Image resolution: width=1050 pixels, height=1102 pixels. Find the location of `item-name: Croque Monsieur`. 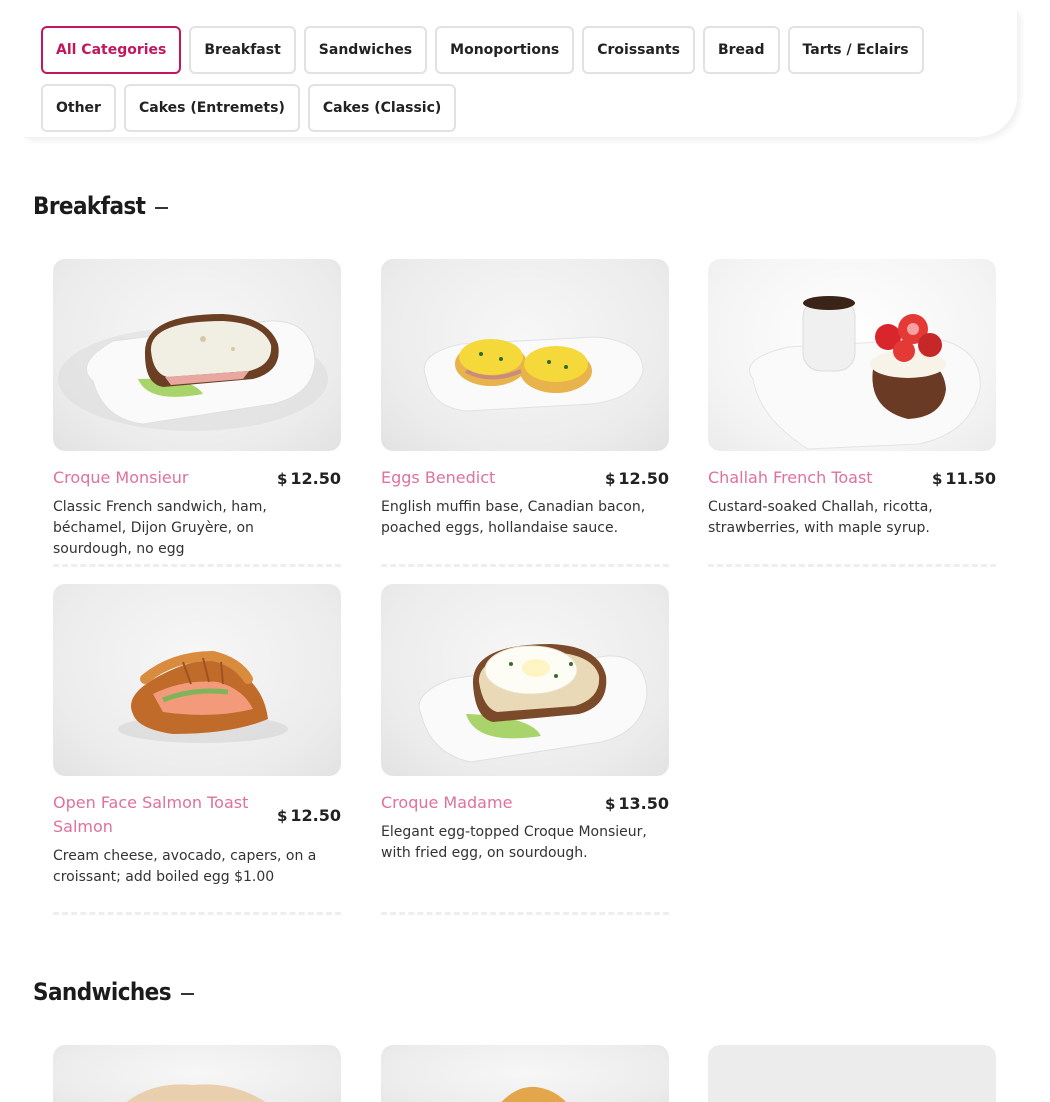

item-name: Croque Monsieur is located at coordinates (160, 478).